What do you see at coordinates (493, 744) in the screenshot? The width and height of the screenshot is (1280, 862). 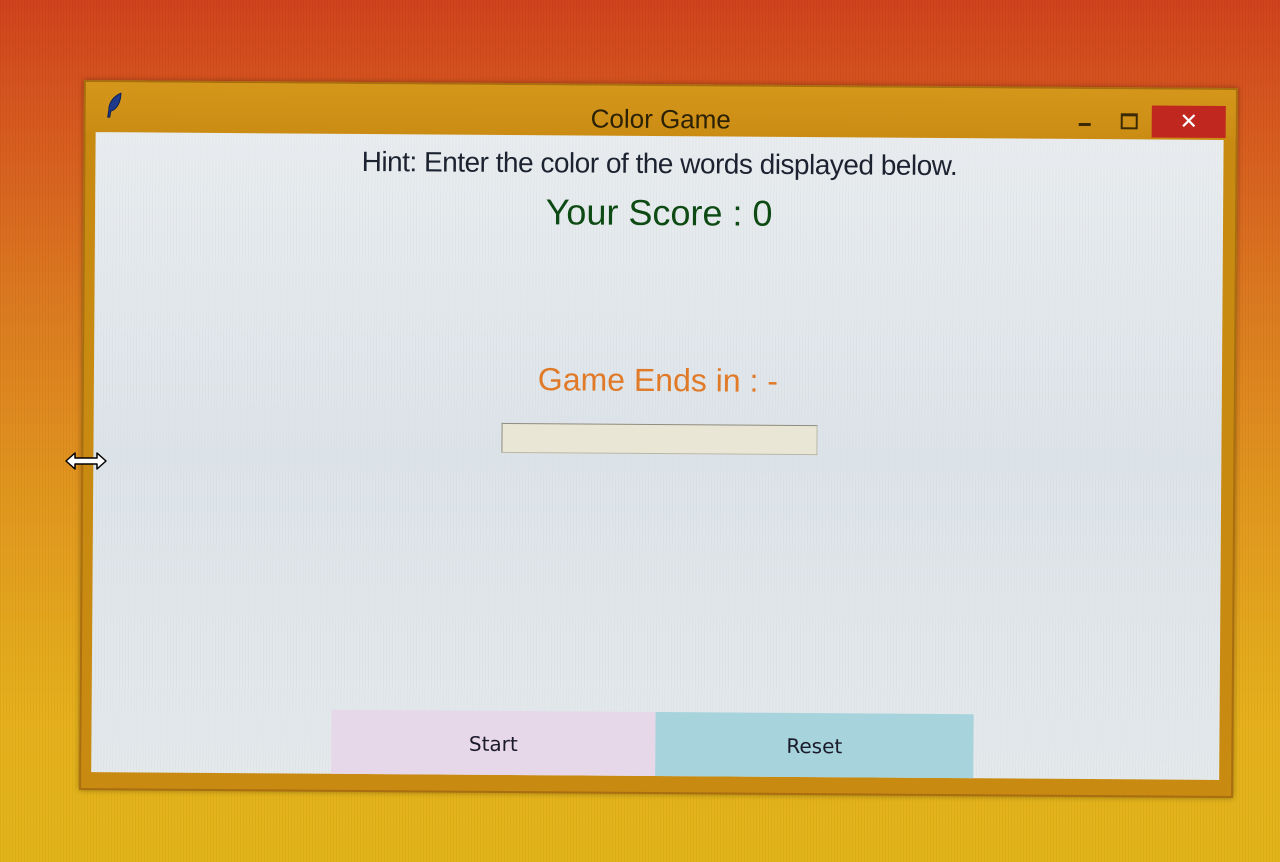 I see `start-button: Start` at bounding box center [493, 744].